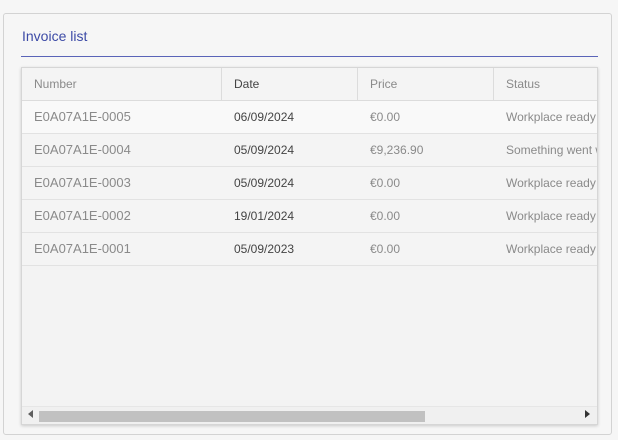 The height and width of the screenshot is (440, 618). I want to click on horizontal-scrollbar, so click(309, 415).